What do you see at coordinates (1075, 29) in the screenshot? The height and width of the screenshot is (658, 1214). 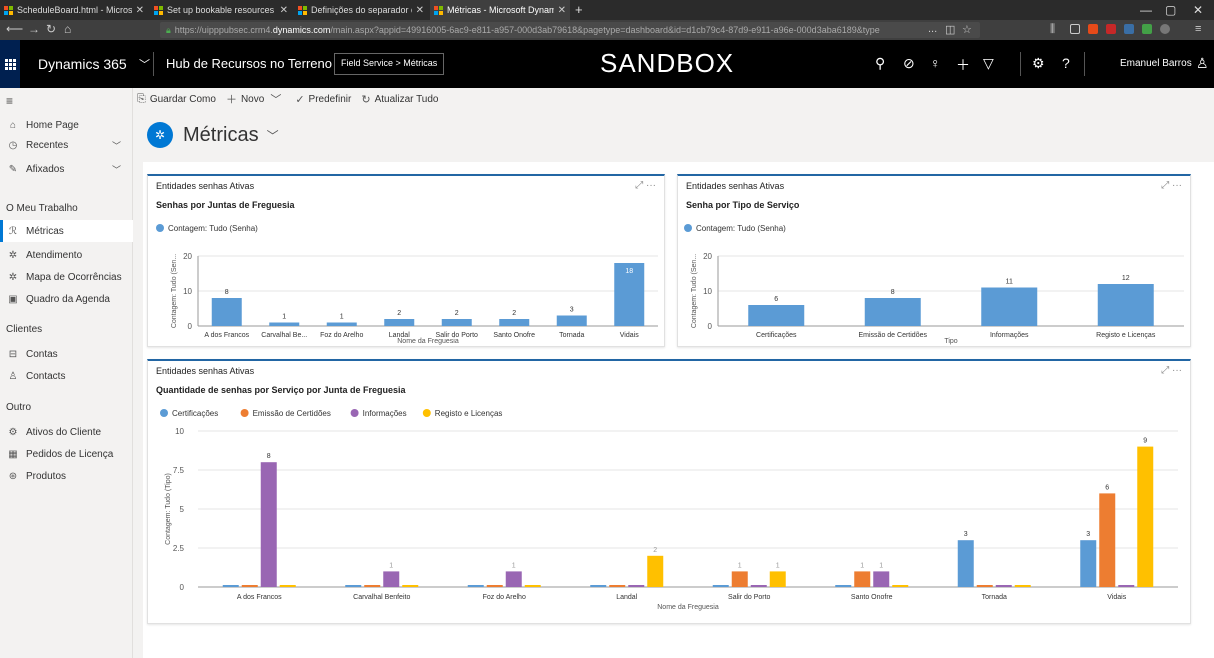 I see `sidebar-icon` at bounding box center [1075, 29].